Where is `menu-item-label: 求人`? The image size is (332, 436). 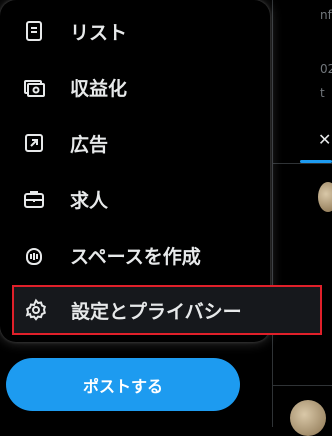 menu-item-label: 求人 is located at coordinates (89, 200).